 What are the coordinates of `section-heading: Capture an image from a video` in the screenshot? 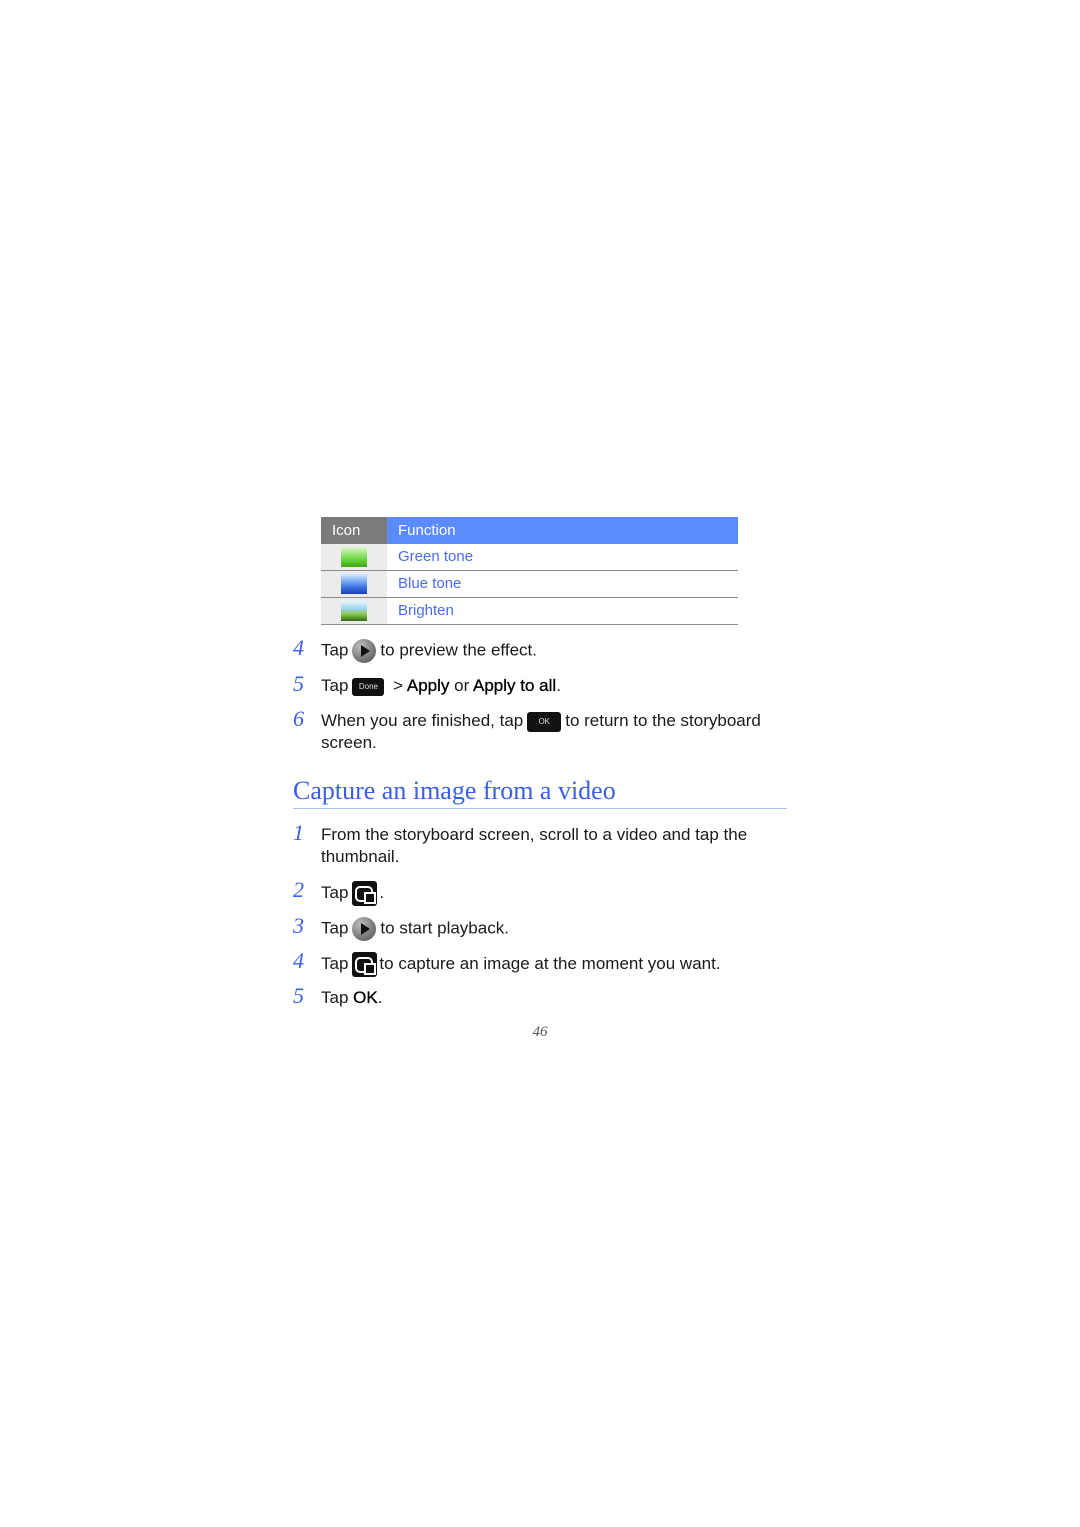 It's located at (454, 790).